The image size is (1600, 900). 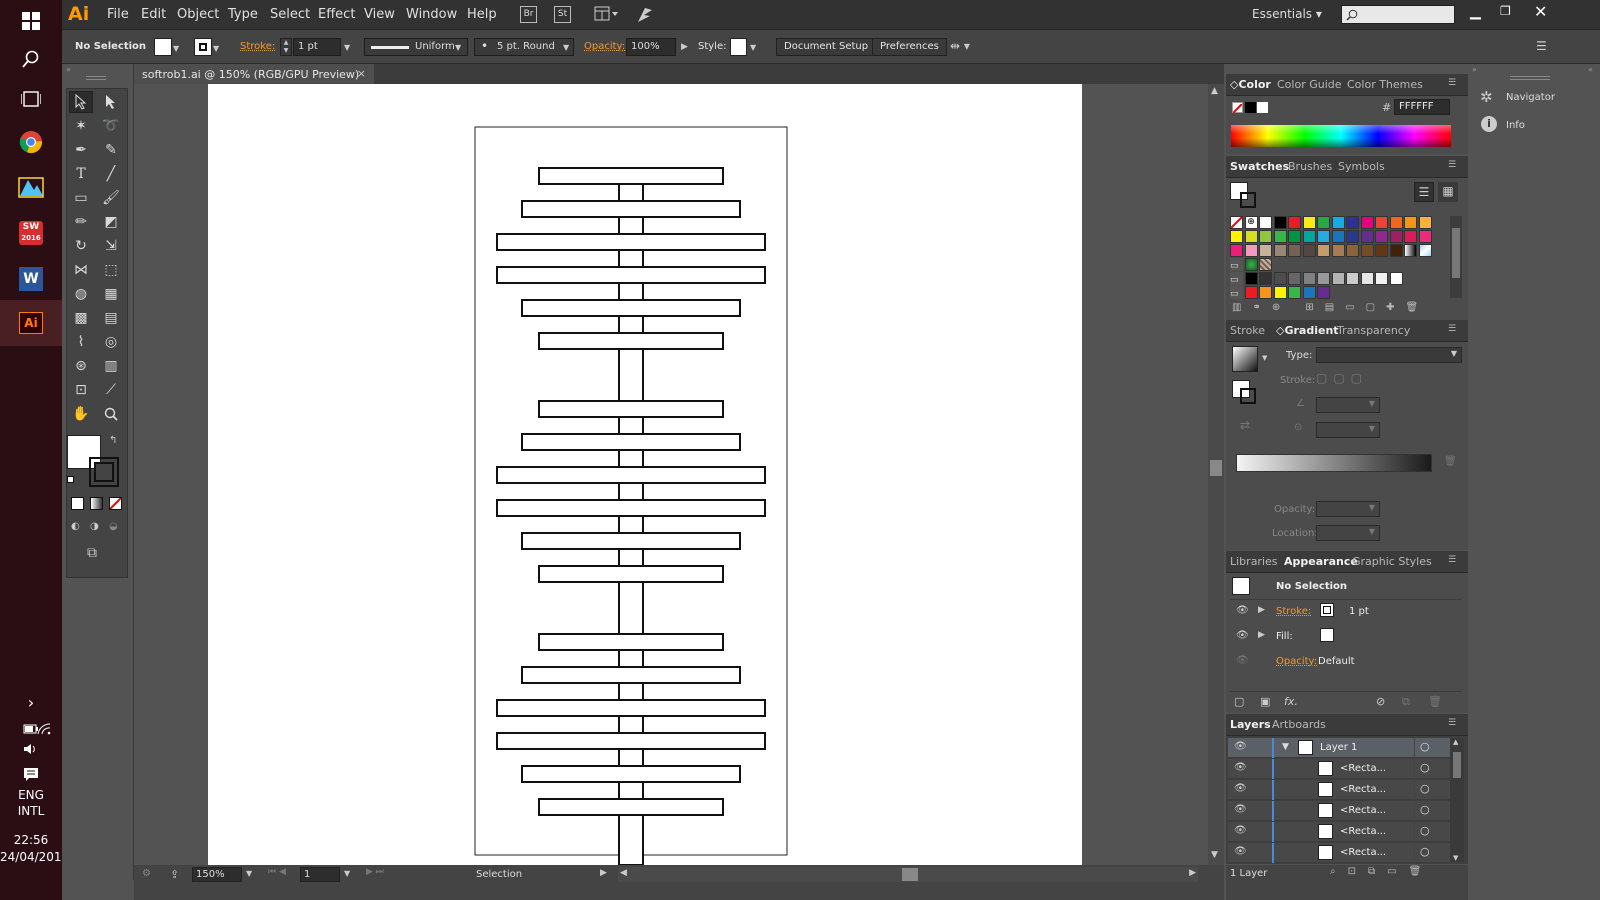 I want to click on appearance-opacity-label: Opacity:, so click(x=1296, y=661).